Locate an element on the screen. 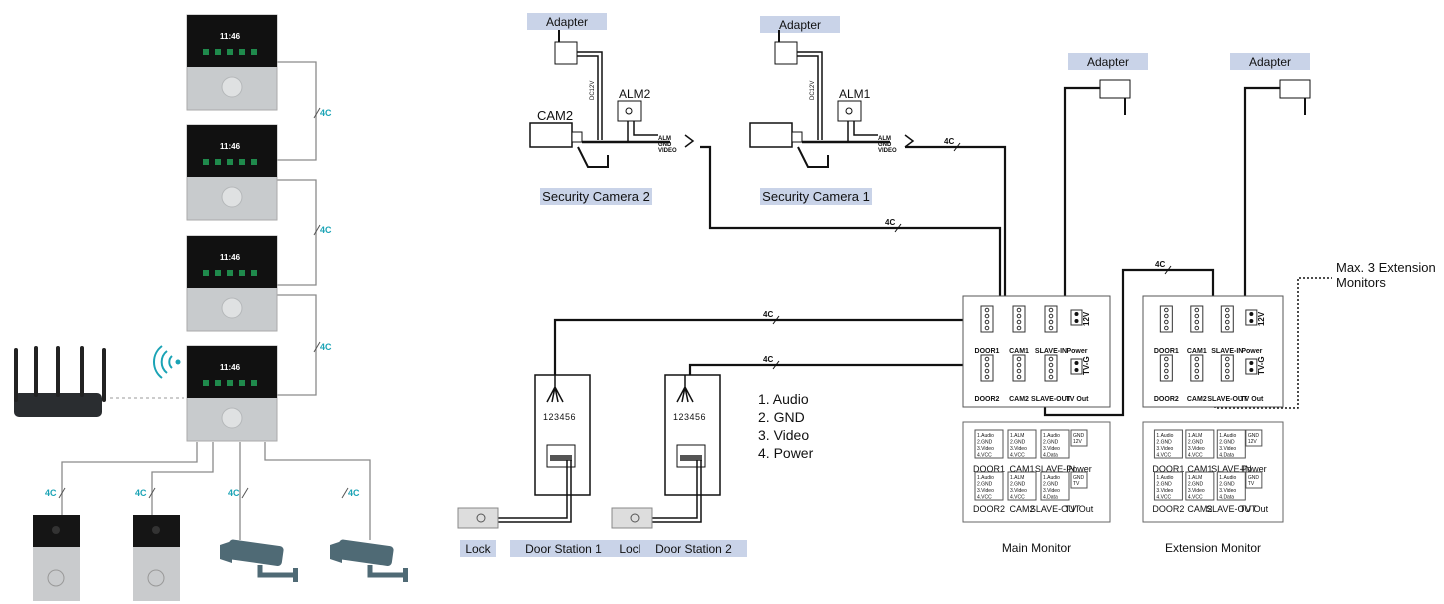  legend-item: 2. GND is located at coordinates (781, 417).